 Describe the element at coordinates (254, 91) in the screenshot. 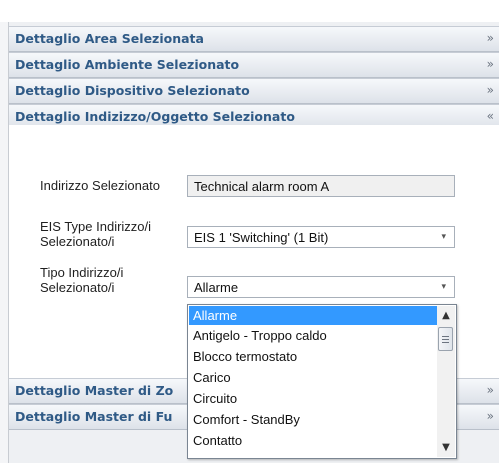

I see `panel-header-dispositivo: Dettaglio Dispositivo Selezionato »` at that location.